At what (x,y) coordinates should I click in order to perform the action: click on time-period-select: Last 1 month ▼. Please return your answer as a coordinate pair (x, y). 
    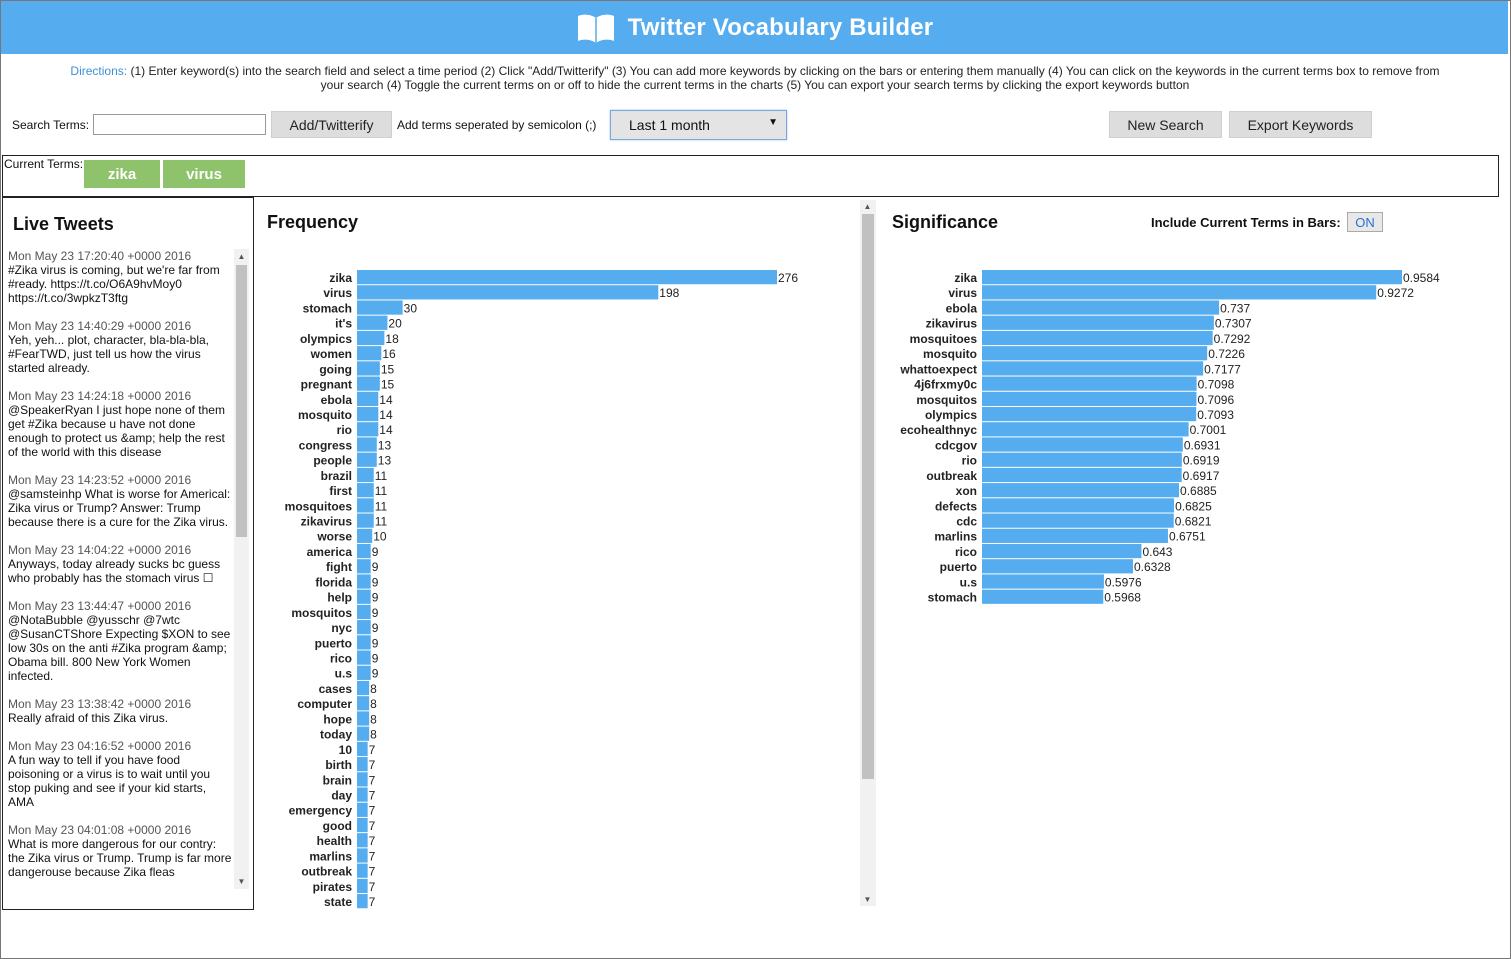
    Looking at the image, I should click on (698, 125).